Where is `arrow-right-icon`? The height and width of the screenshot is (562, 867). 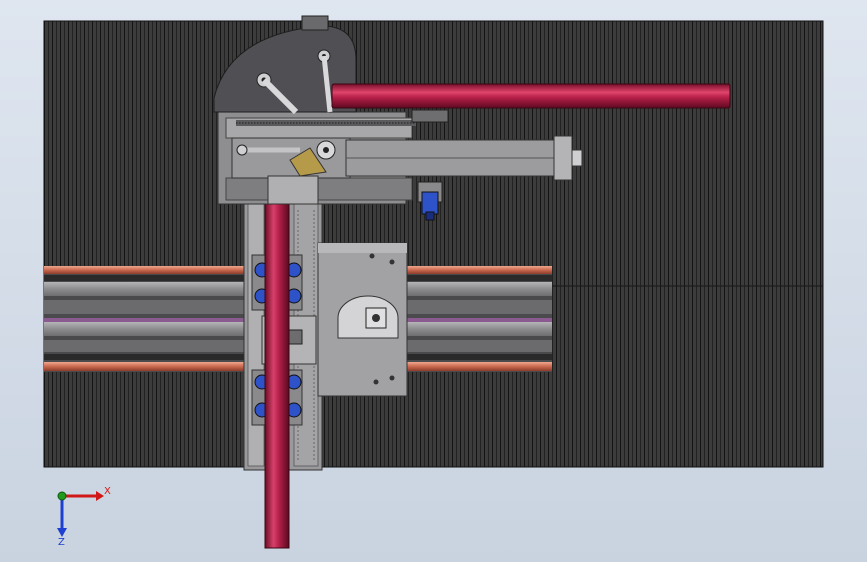 arrow-right-icon is located at coordinates (100, 496).